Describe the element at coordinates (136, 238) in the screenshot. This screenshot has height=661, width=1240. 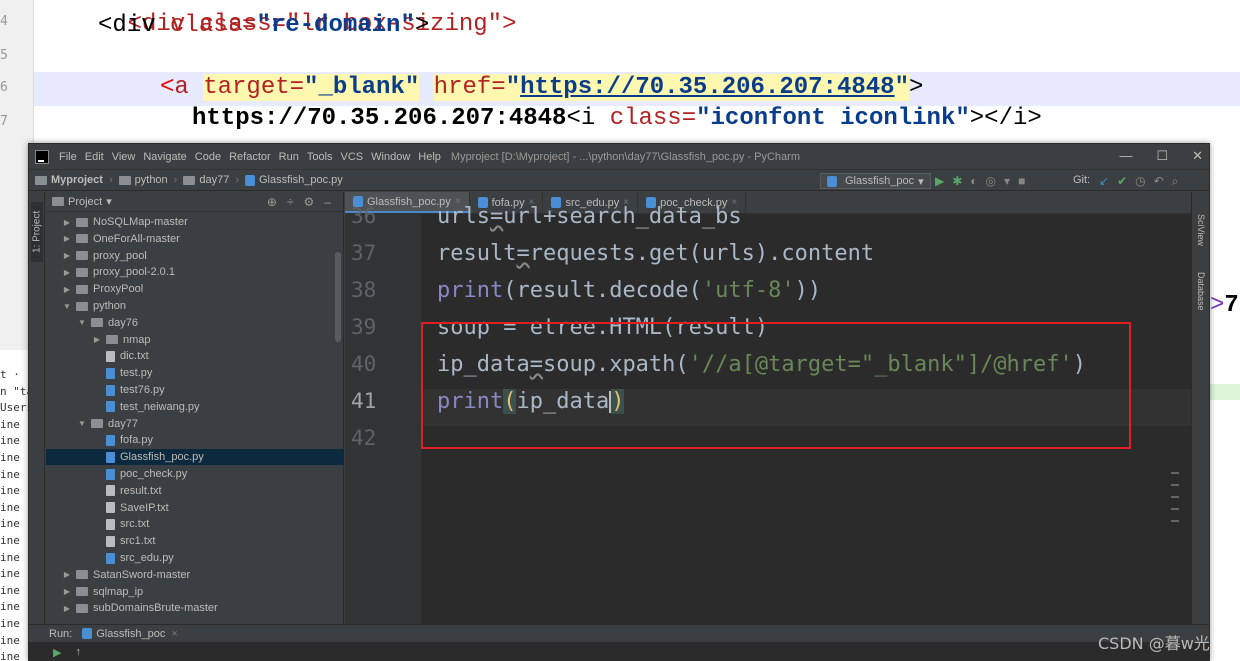
I see `tree-item-label: OneForAll-master` at that location.